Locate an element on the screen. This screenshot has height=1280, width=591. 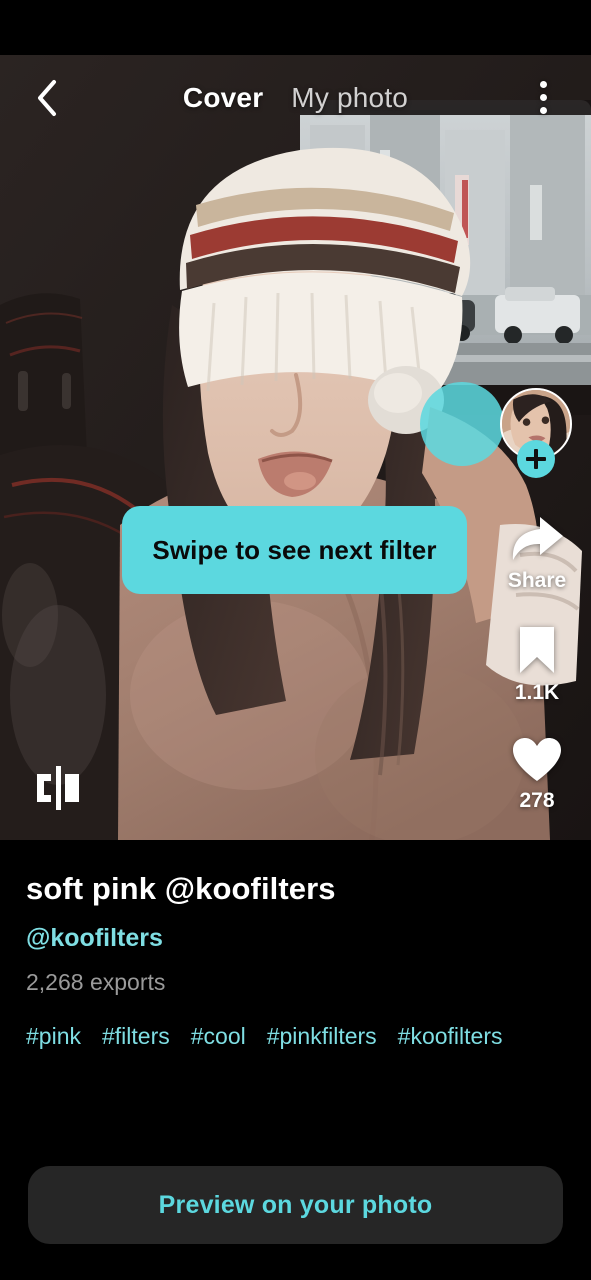
action-rail: Share 1.1K 278 is located at coordinates (537, 680).